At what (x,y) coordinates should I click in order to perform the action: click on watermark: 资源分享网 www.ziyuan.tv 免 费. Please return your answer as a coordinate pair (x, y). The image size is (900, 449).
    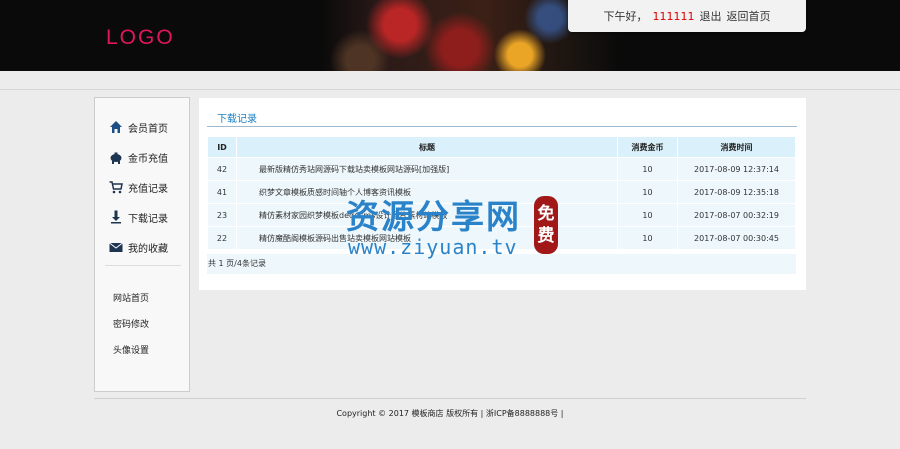
    Looking at the image, I should click on (454, 226).